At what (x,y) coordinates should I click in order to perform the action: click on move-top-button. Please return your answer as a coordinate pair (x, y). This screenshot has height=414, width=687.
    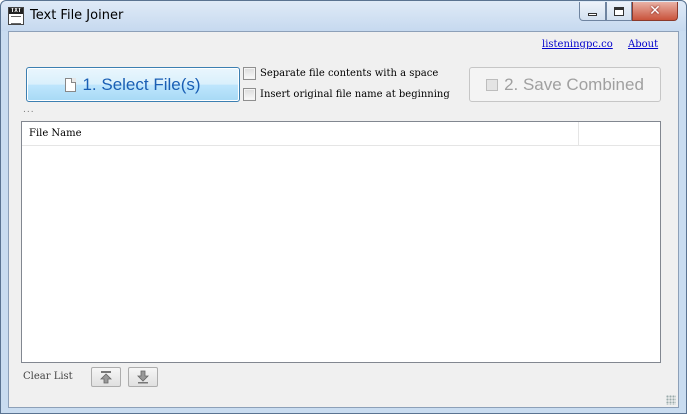
    Looking at the image, I should click on (106, 377).